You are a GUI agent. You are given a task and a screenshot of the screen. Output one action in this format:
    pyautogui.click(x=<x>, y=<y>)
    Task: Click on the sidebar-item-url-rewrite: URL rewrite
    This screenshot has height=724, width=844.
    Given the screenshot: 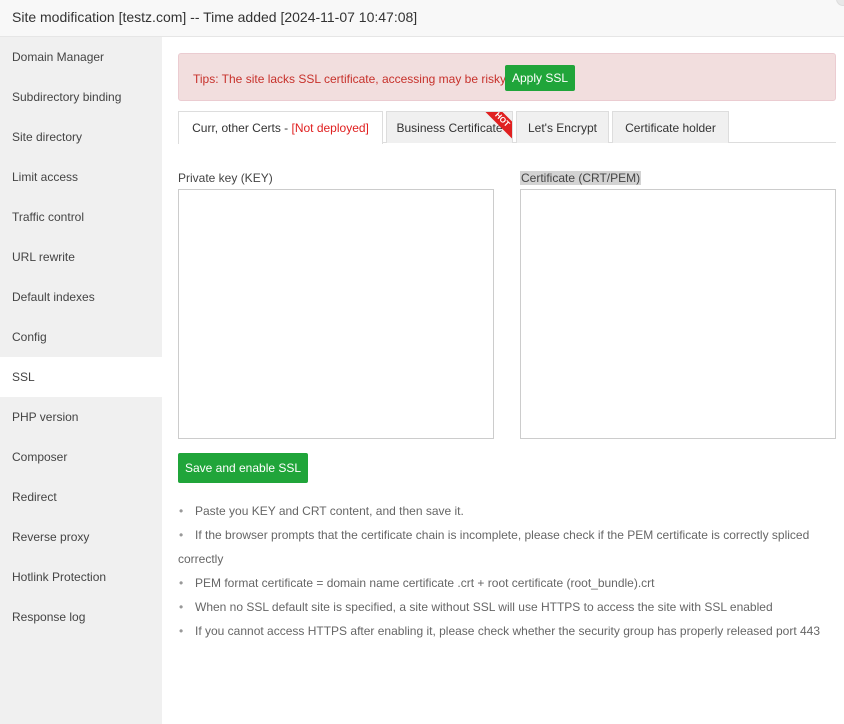 What is the action you would take?
    pyautogui.click(x=81, y=257)
    